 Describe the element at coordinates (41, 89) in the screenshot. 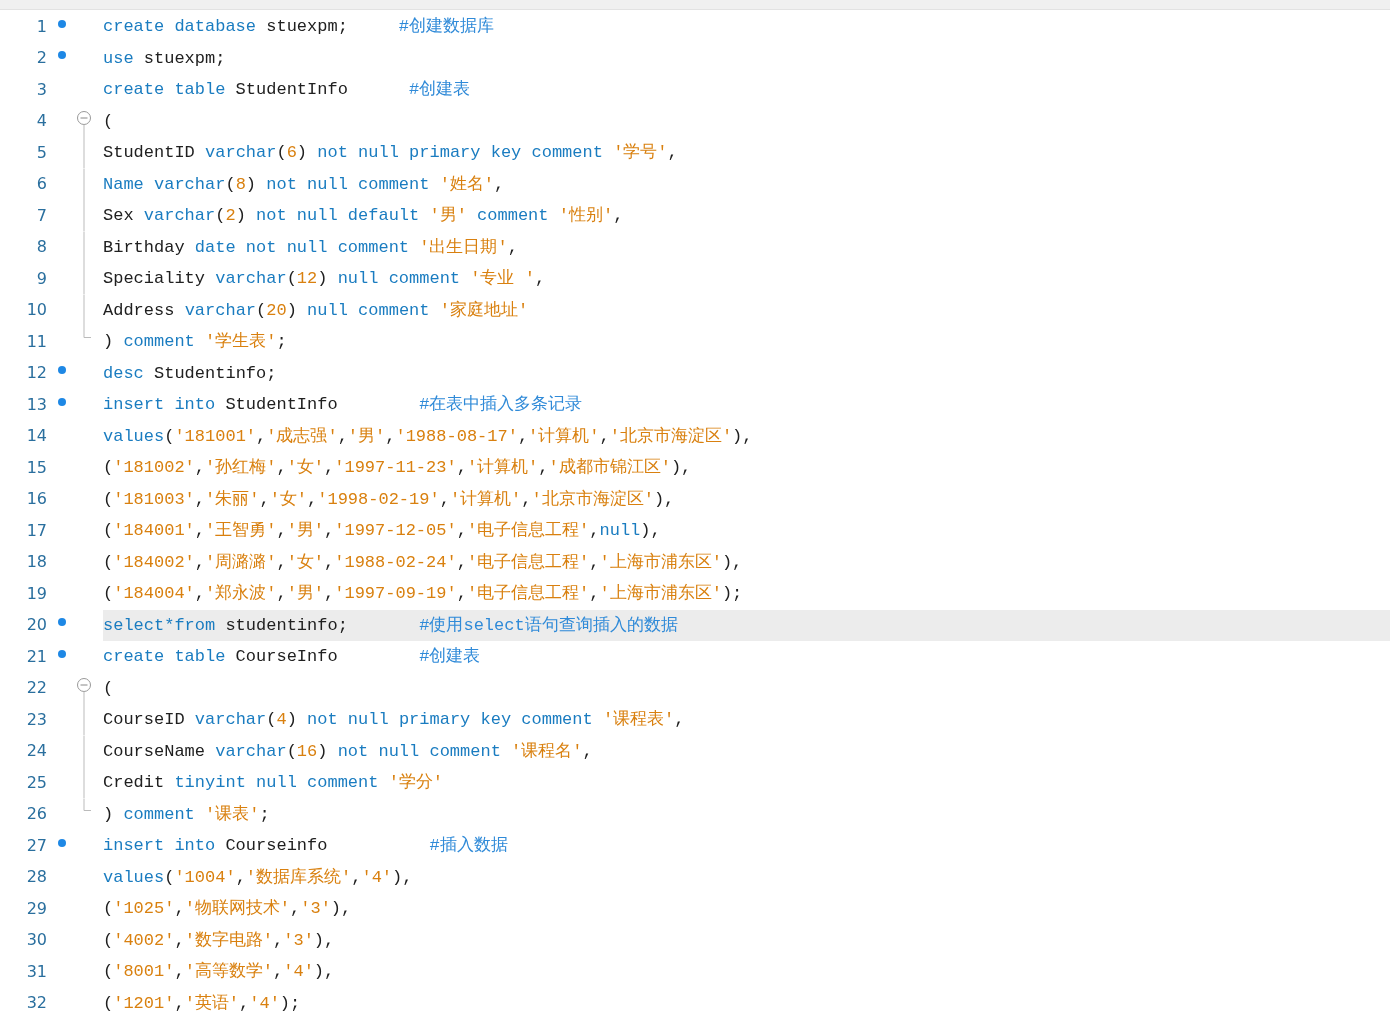

I see `line-number: 3` at that location.